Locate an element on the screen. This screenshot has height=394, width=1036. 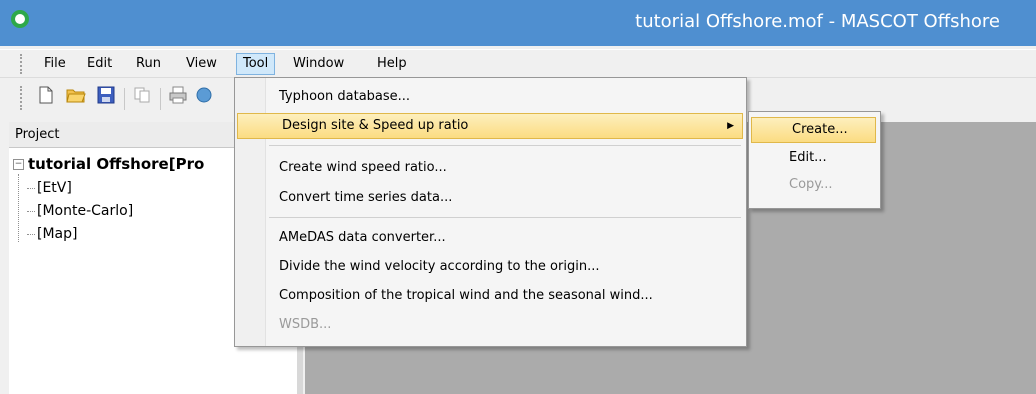
tree-connector is located at coordinates (18, 208).